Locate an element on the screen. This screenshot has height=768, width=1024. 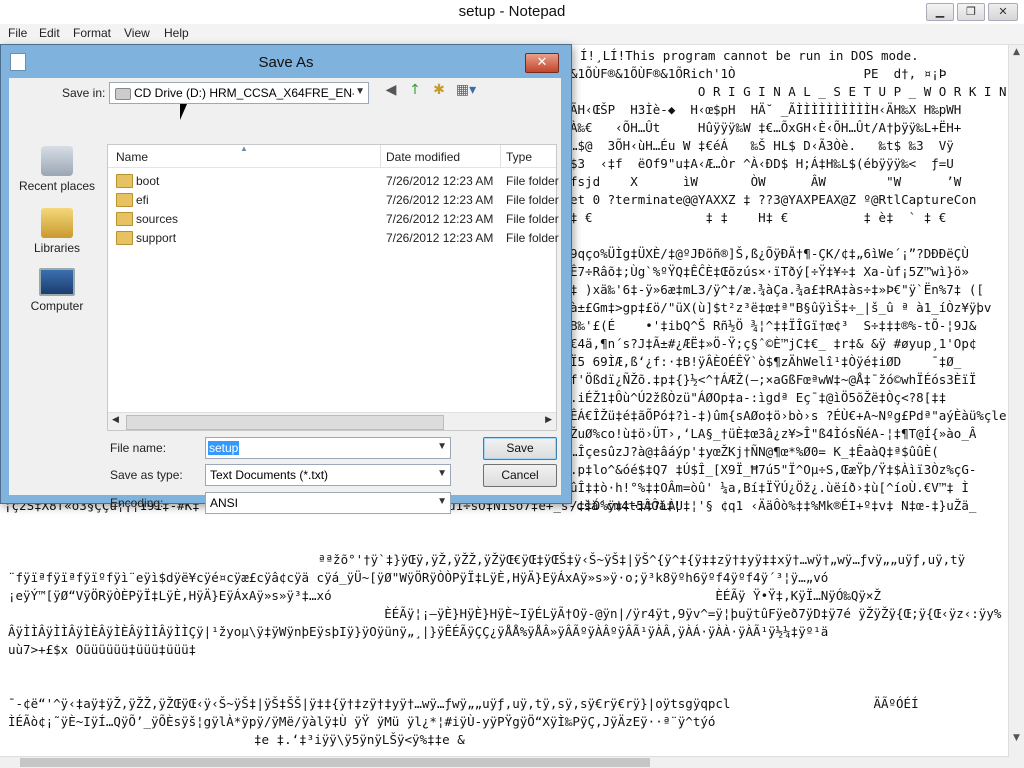
place-label: Libraries is located at coordinates (57, 248).